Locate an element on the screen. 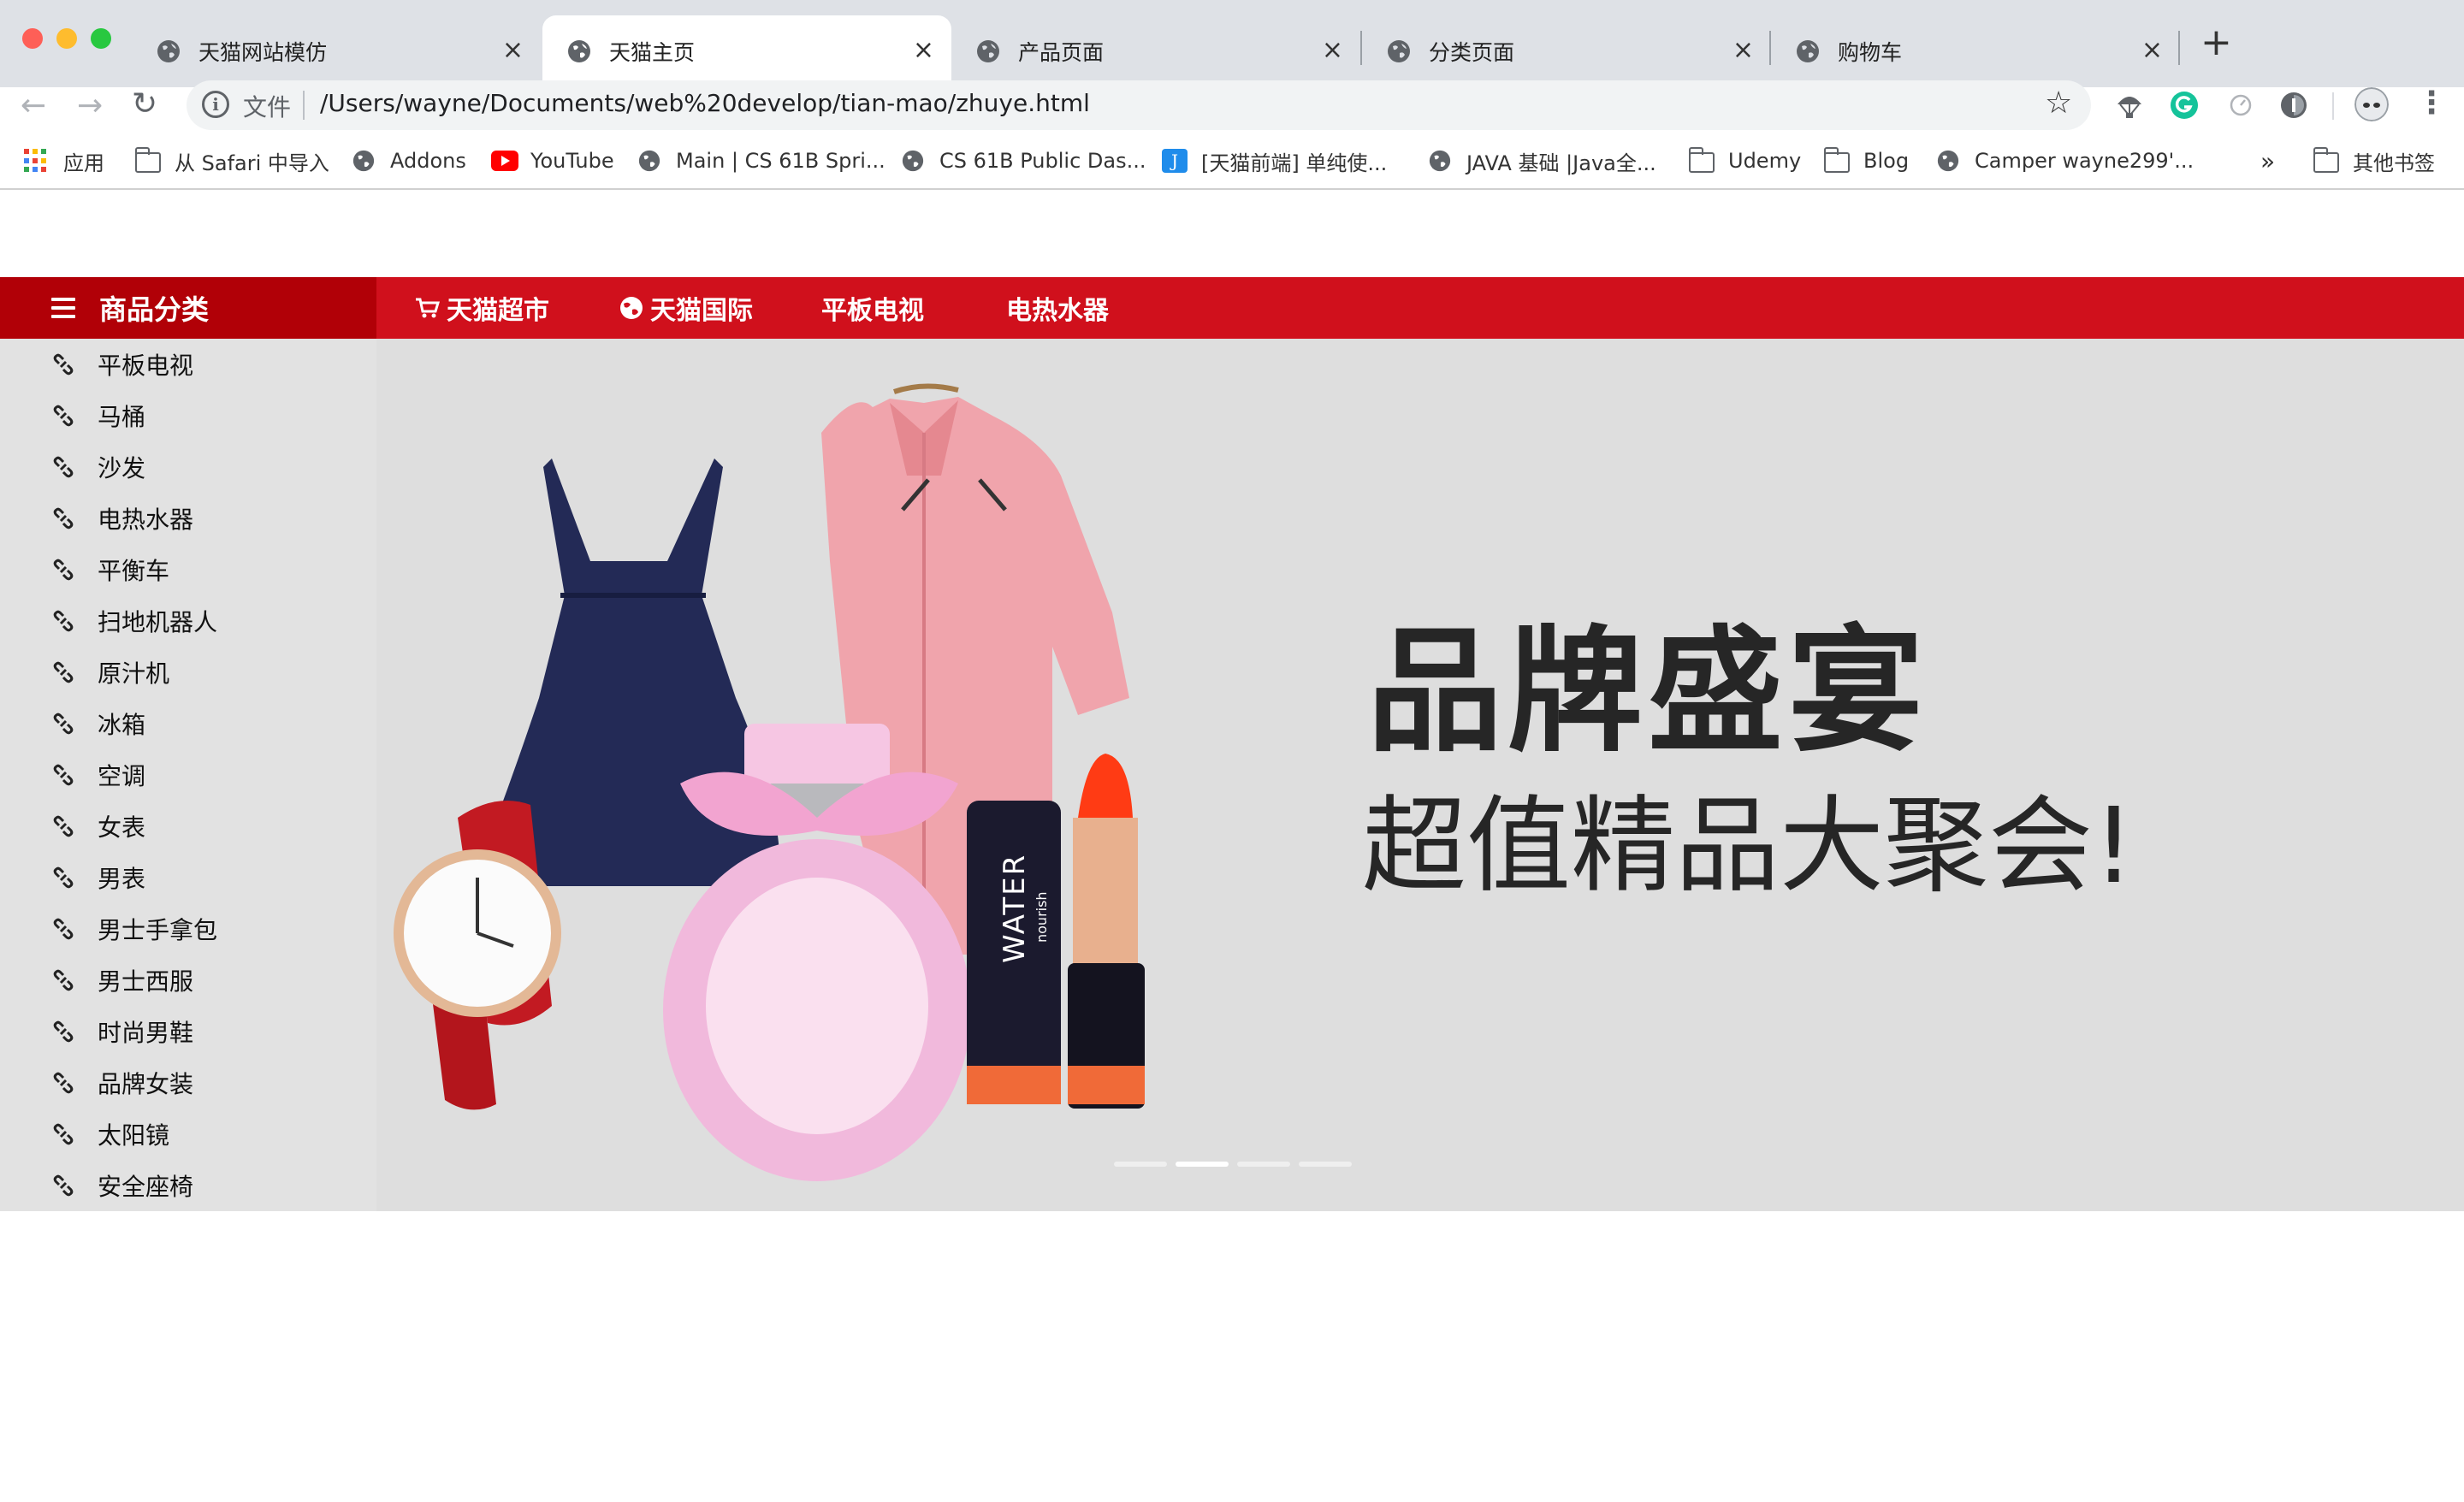 This screenshot has width=2464, height=1502. sidebar-item-label: 时尚男鞋 is located at coordinates (146, 1033).